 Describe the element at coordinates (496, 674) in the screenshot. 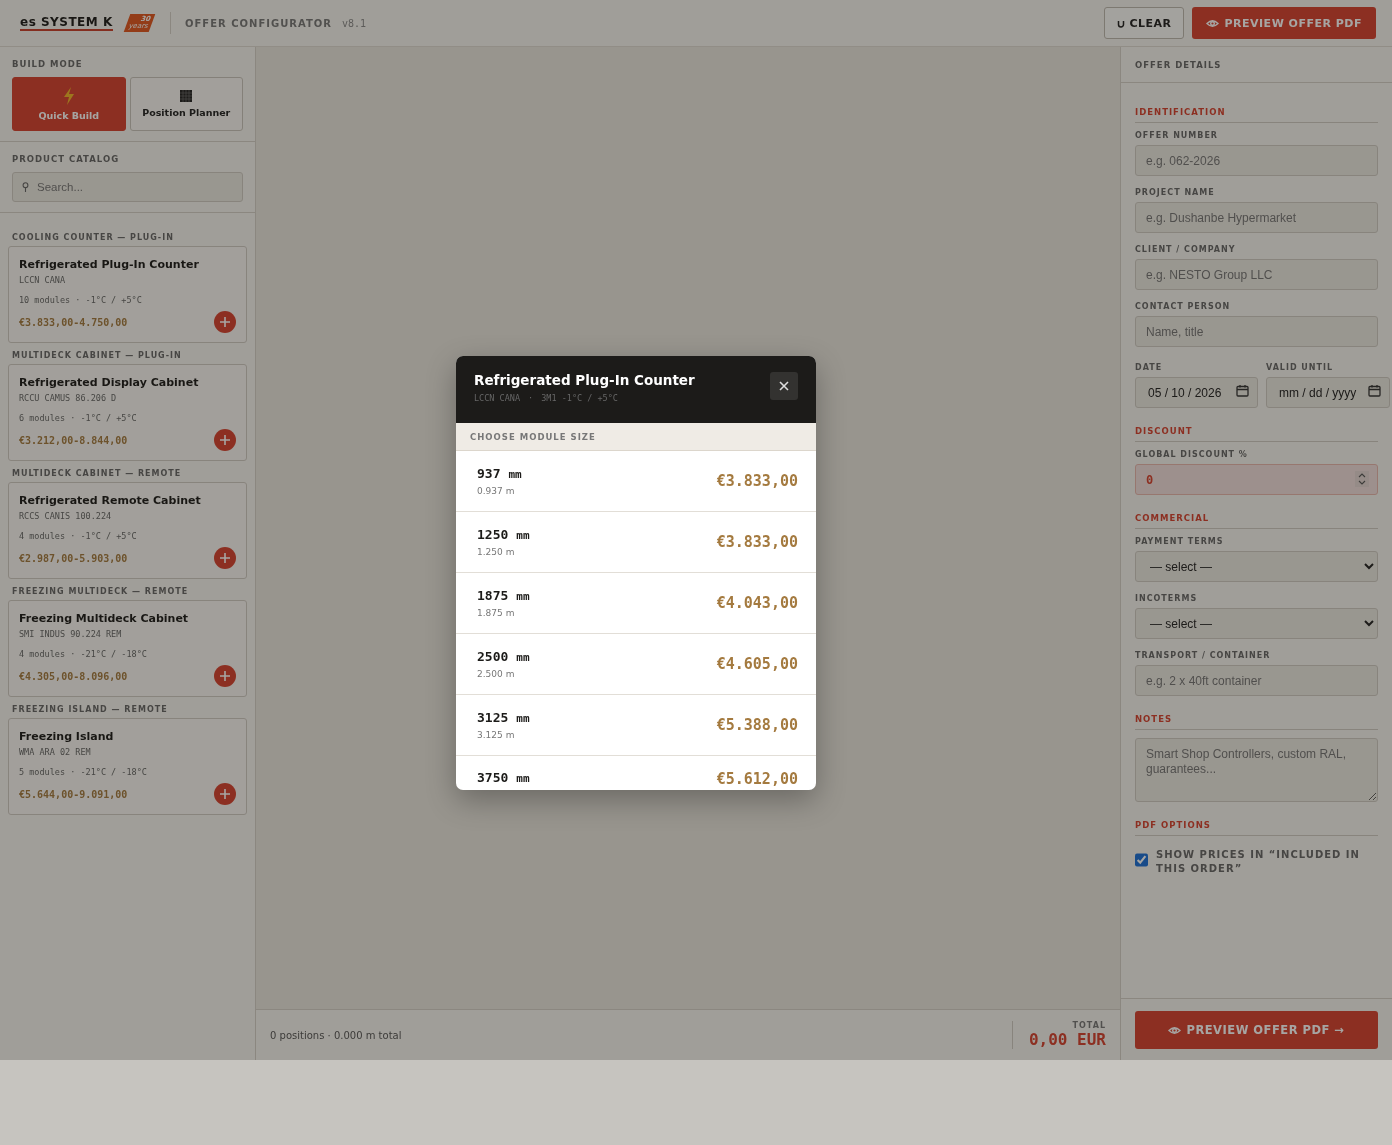

I see `size-meters: 2.500 m` at that location.